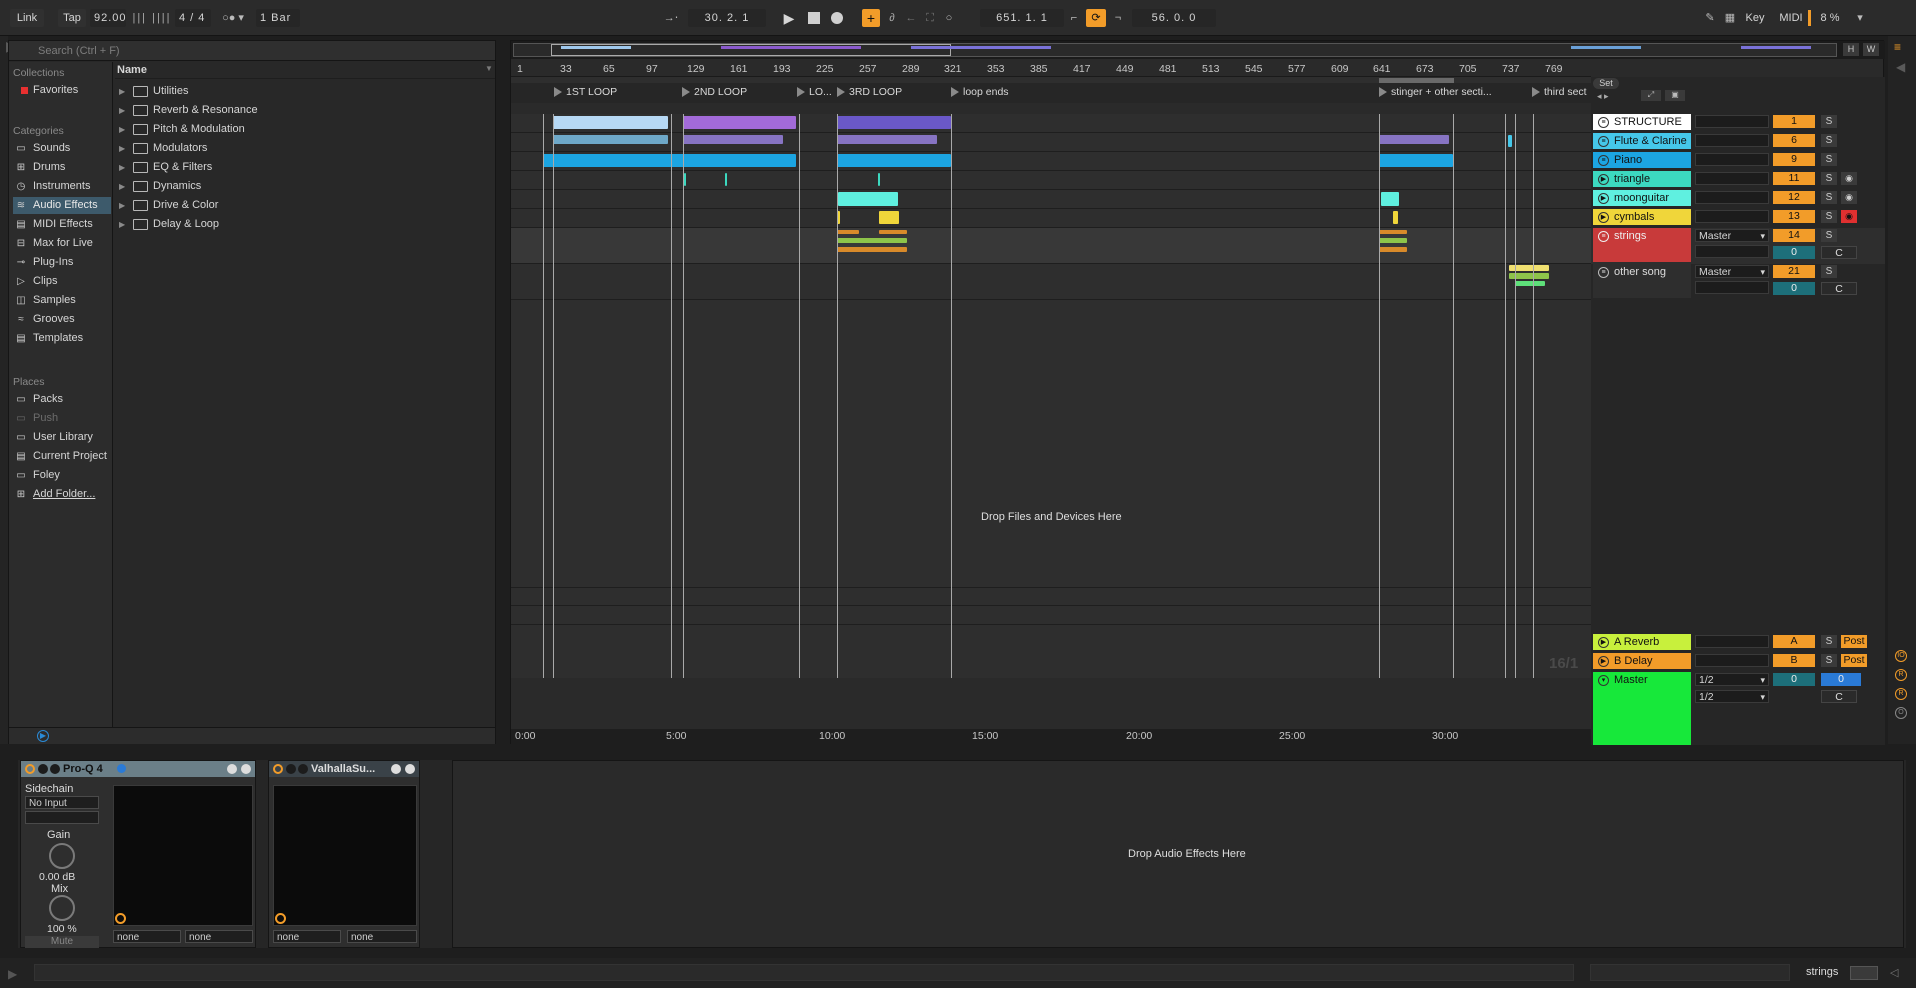  What do you see at coordinates (344, 854) in the screenshot?
I see `device-valhalla: ValhallaSu... none none` at bounding box center [344, 854].